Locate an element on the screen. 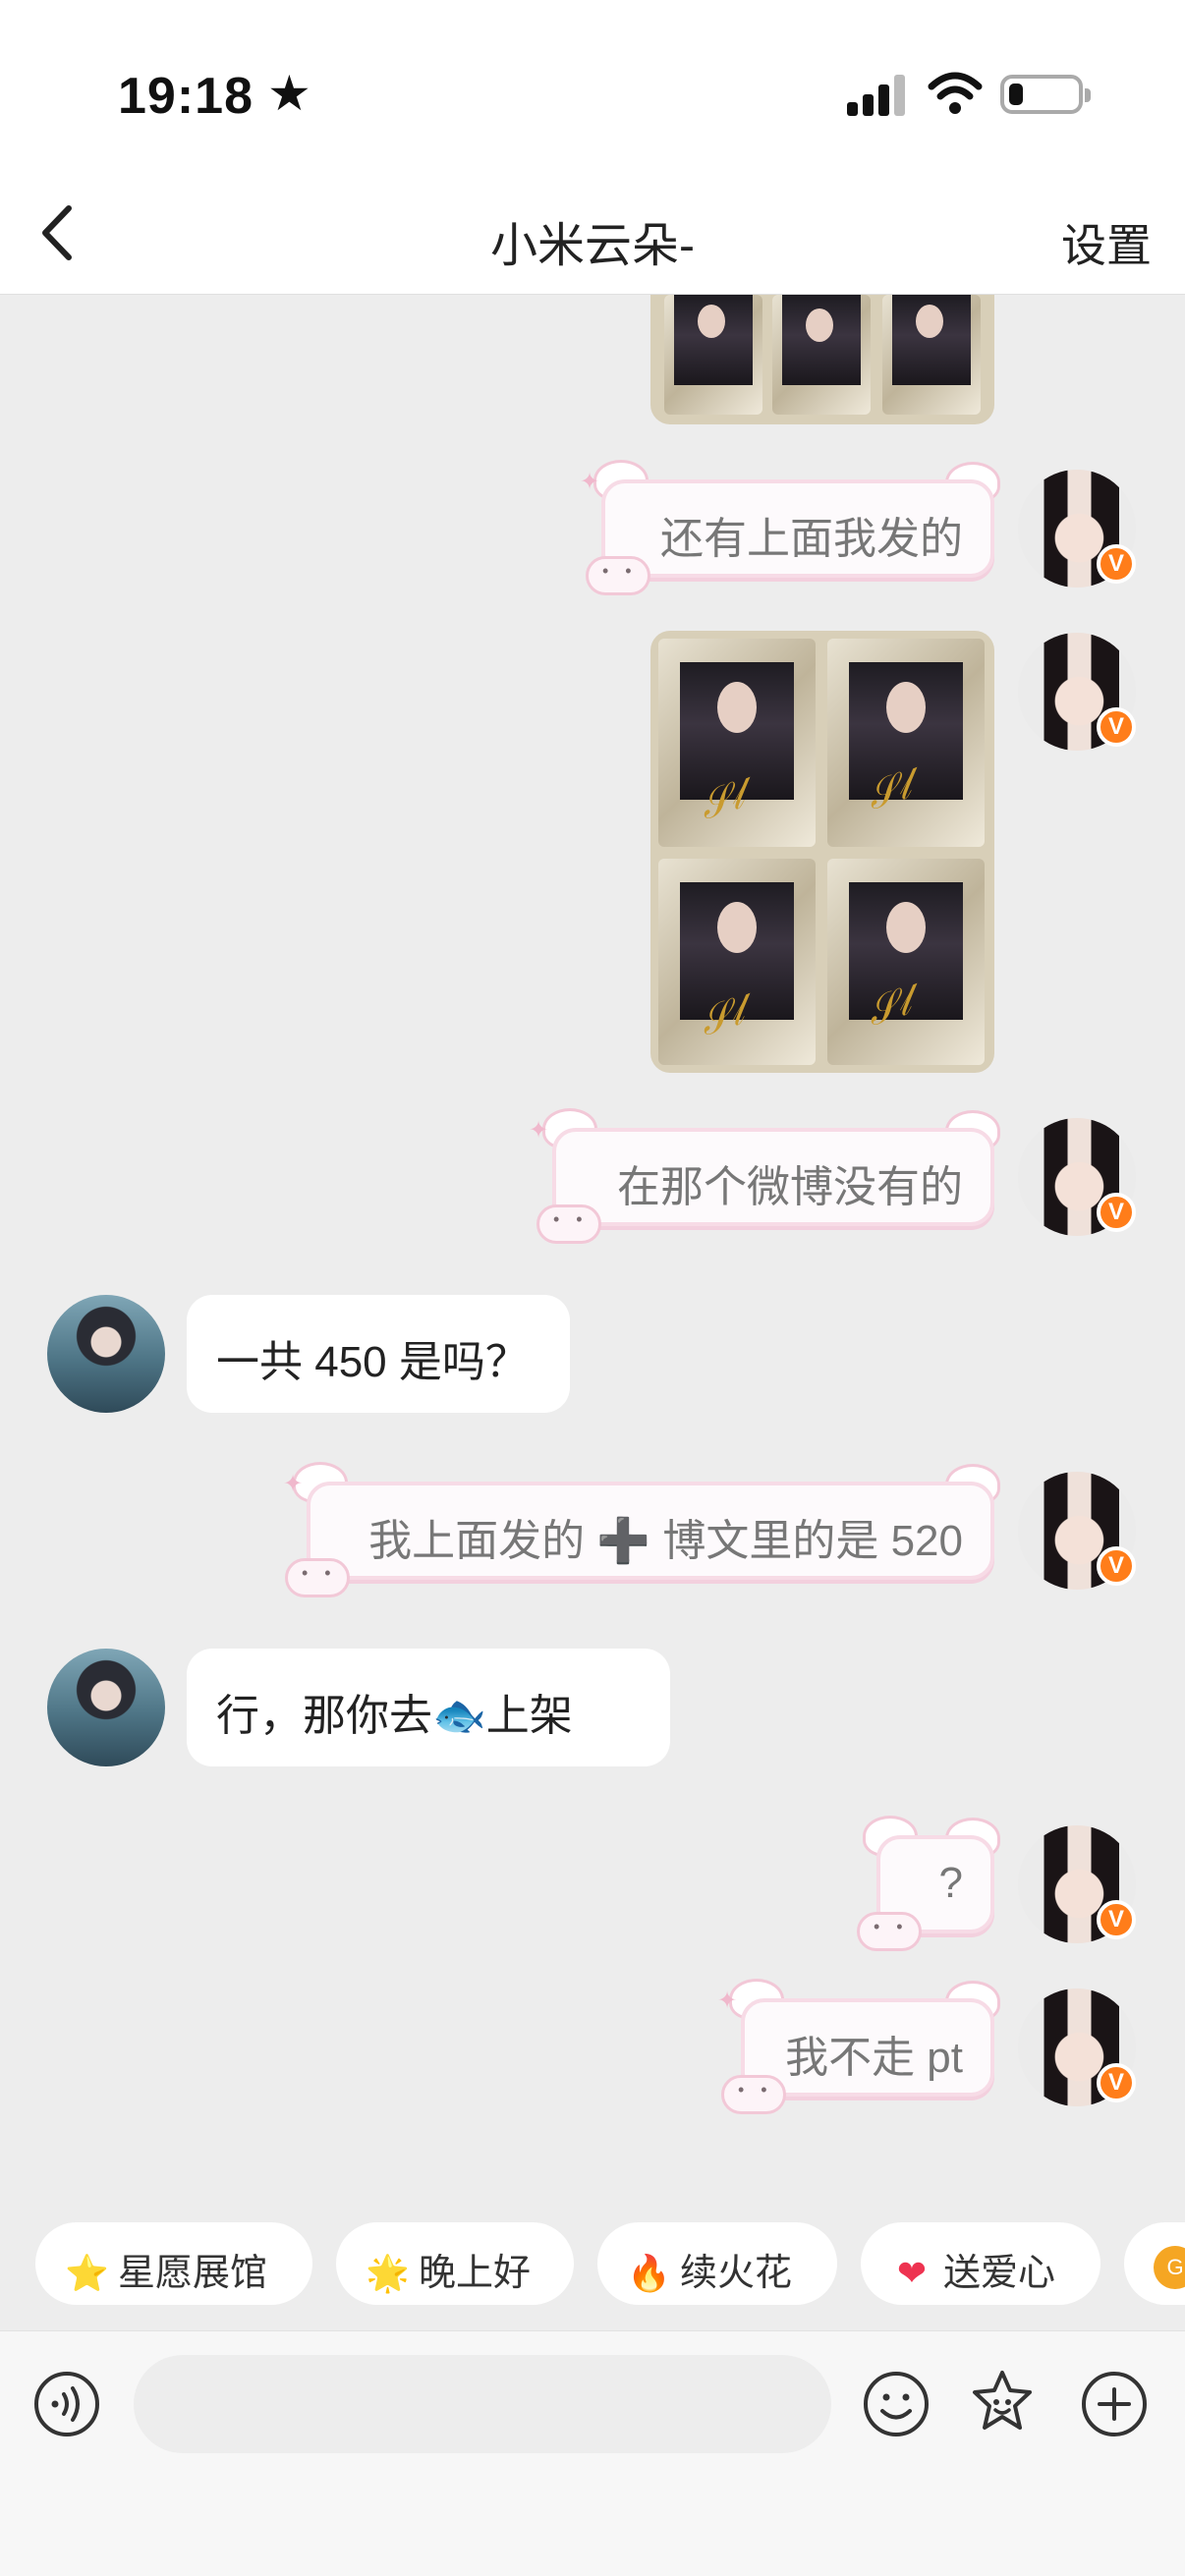  chip-good-evening: 🌟 晚上好 is located at coordinates (455, 2263).